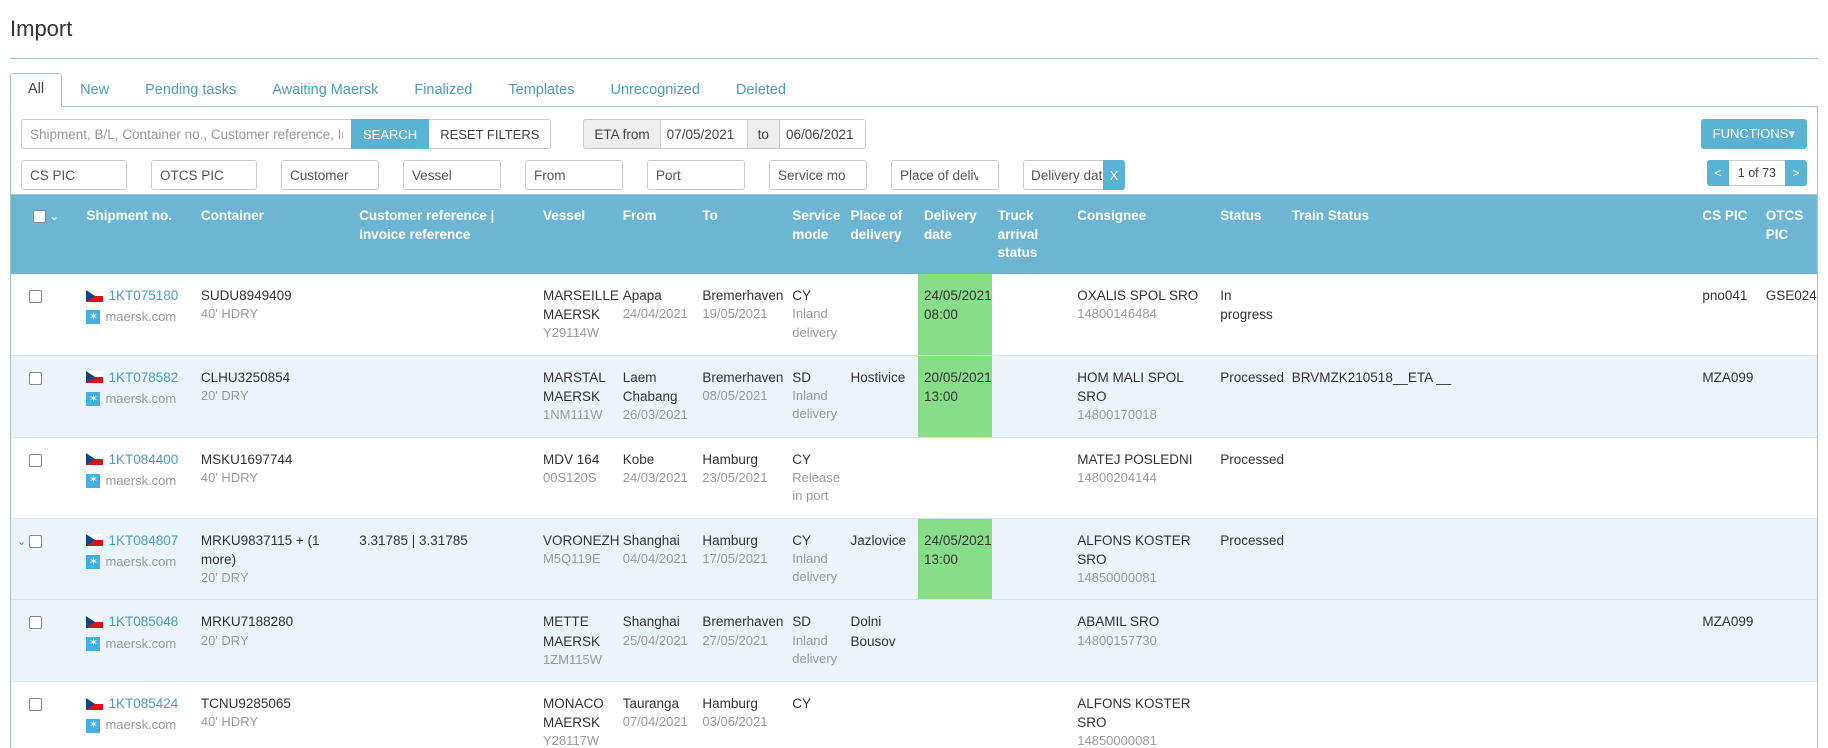  What do you see at coordinates (763, 134) in the screenshot?
I see `eta-to-label: to` at bounding box center [763, 134].